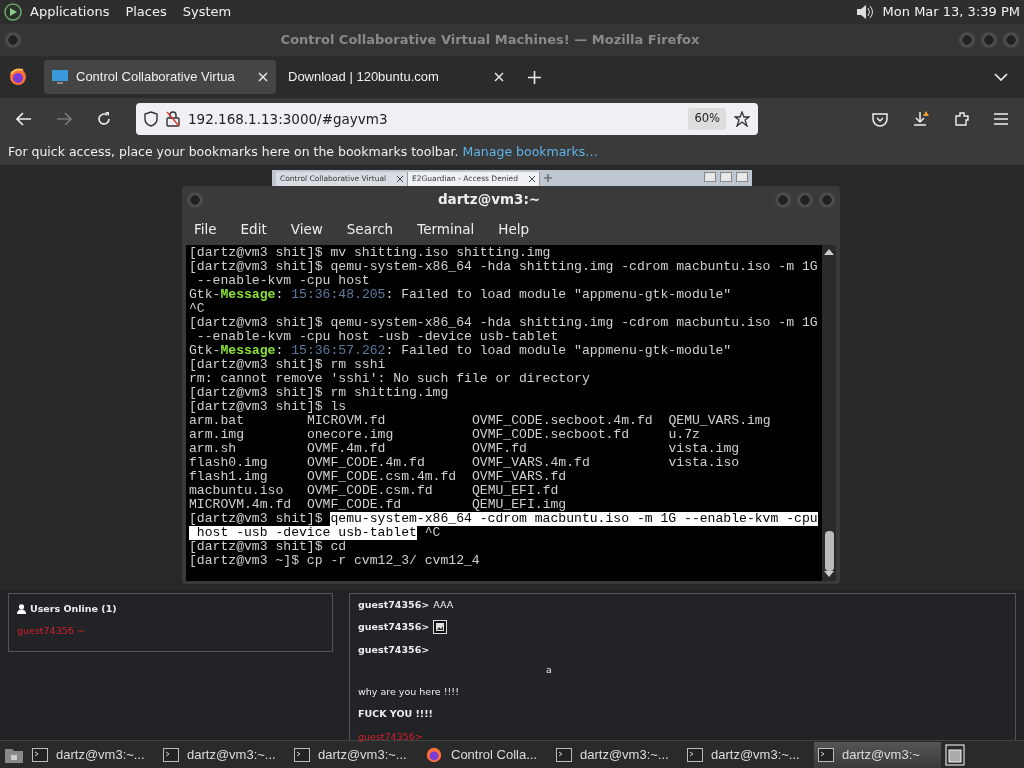 This screenshot has width=1024, height=768. What do you see at coordinates (207, 12) in the screenshot?
I see `menu-item: System` at bounding box center [207, 12].